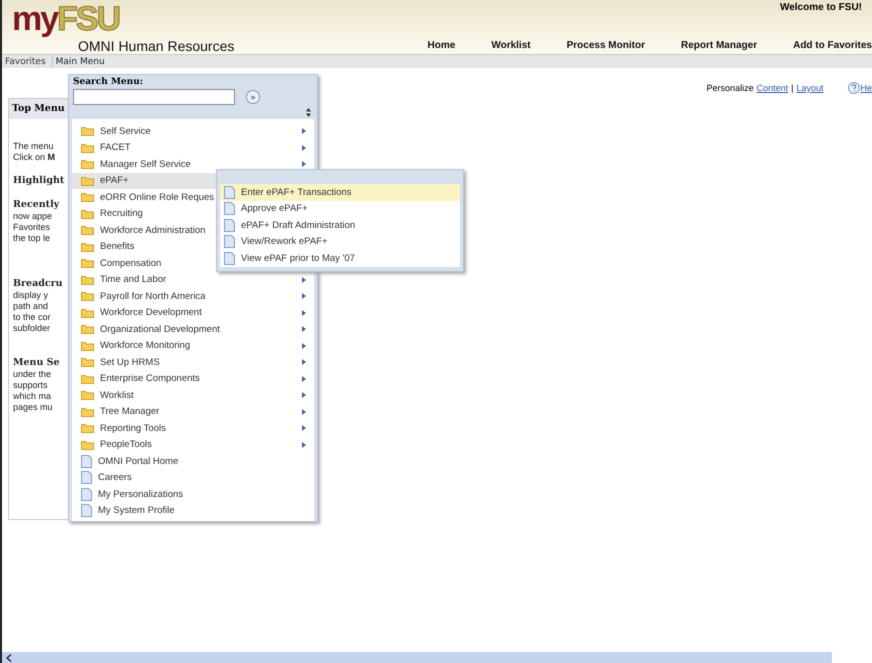  I want to click on menu-item: OMNI Portal Home, so click(193, 461).